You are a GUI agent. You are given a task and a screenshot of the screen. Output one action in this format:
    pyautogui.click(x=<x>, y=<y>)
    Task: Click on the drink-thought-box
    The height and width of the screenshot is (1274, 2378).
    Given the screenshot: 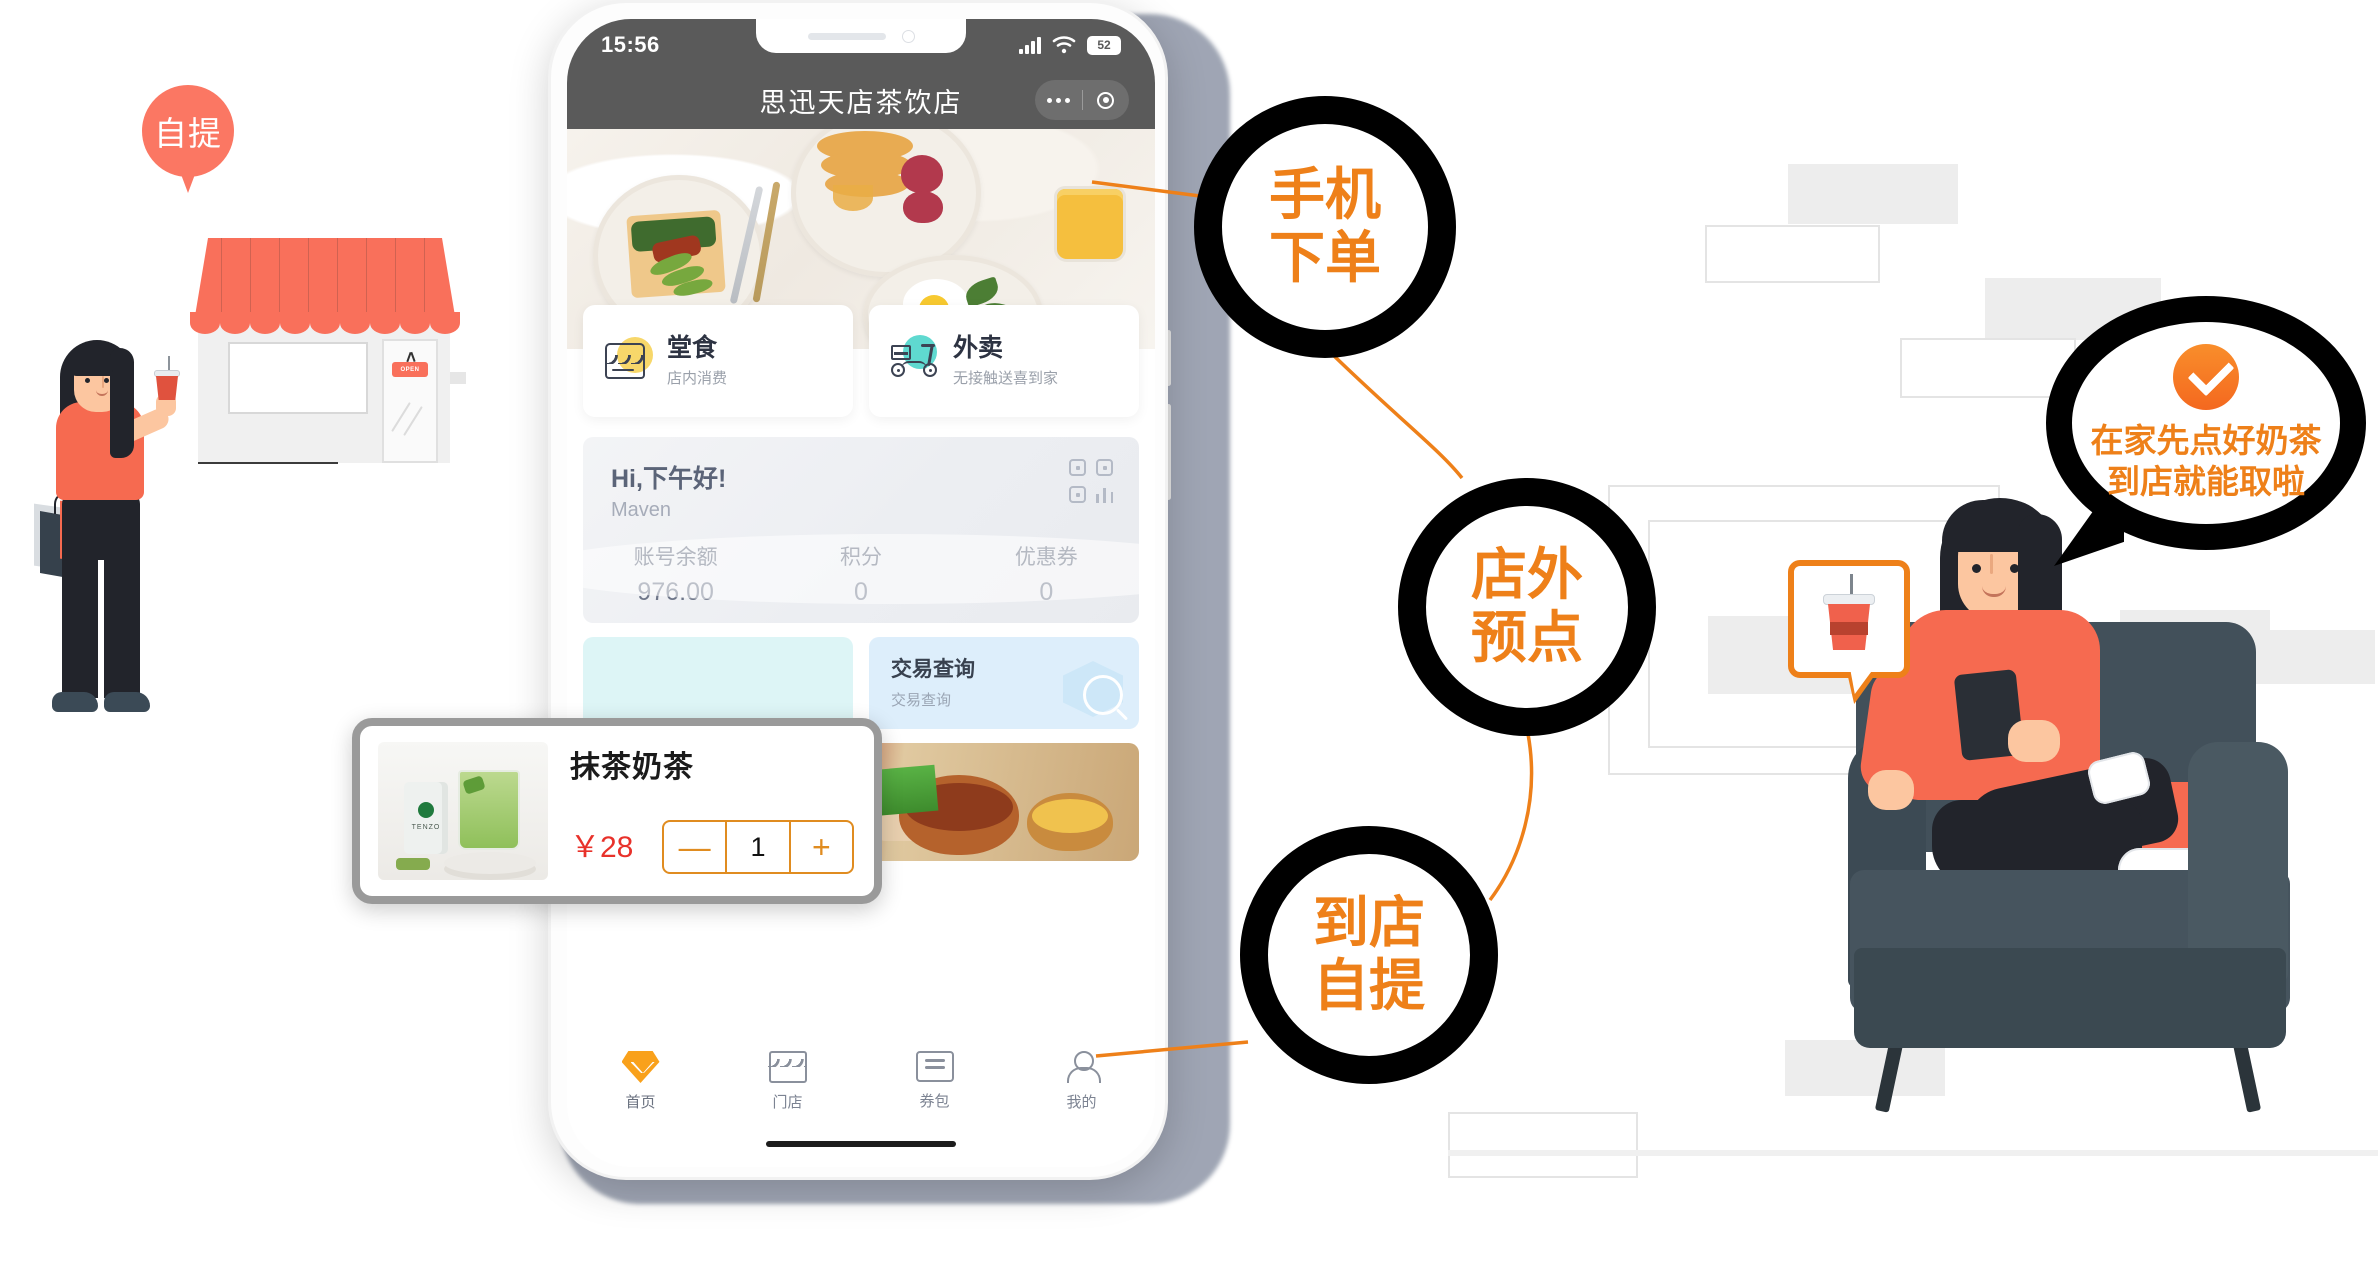 What is the action you would take?
    pyautogui.click(x=1849, y=619)
    